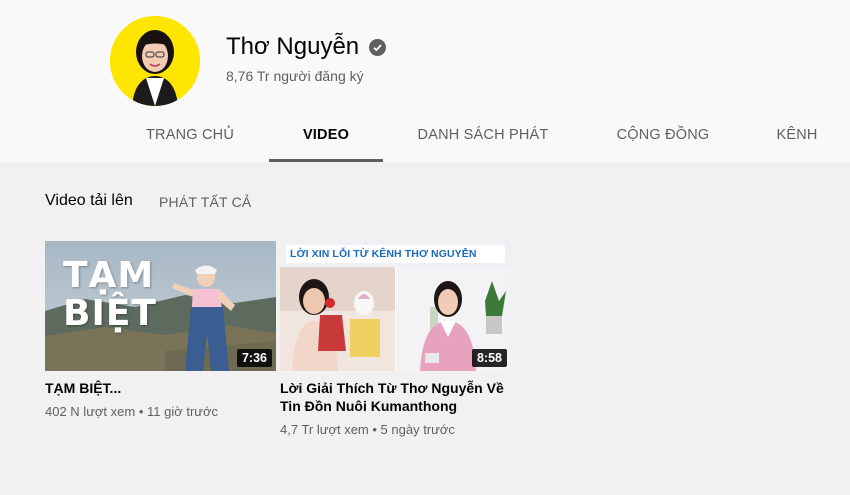 The width and height of the screenshot is (850, 495). I want to click on subscriber-count: 8,76 Tr người đăng ký, so click(295, 76).